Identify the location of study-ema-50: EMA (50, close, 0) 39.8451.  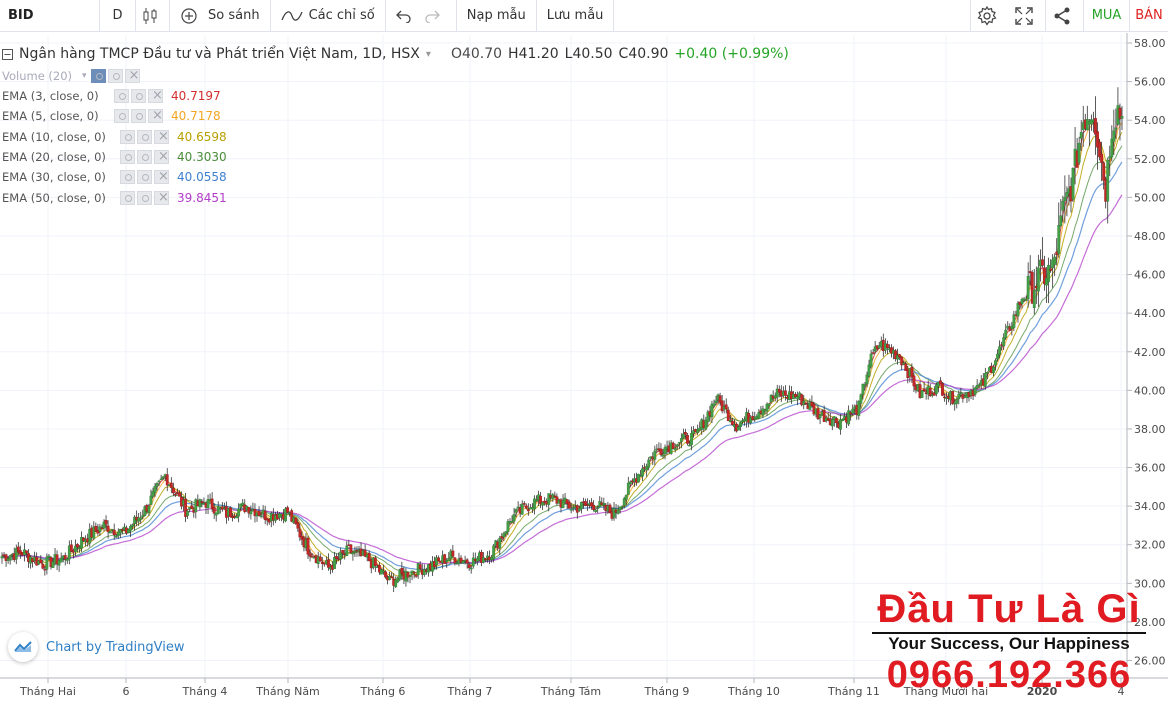
(114, 198).